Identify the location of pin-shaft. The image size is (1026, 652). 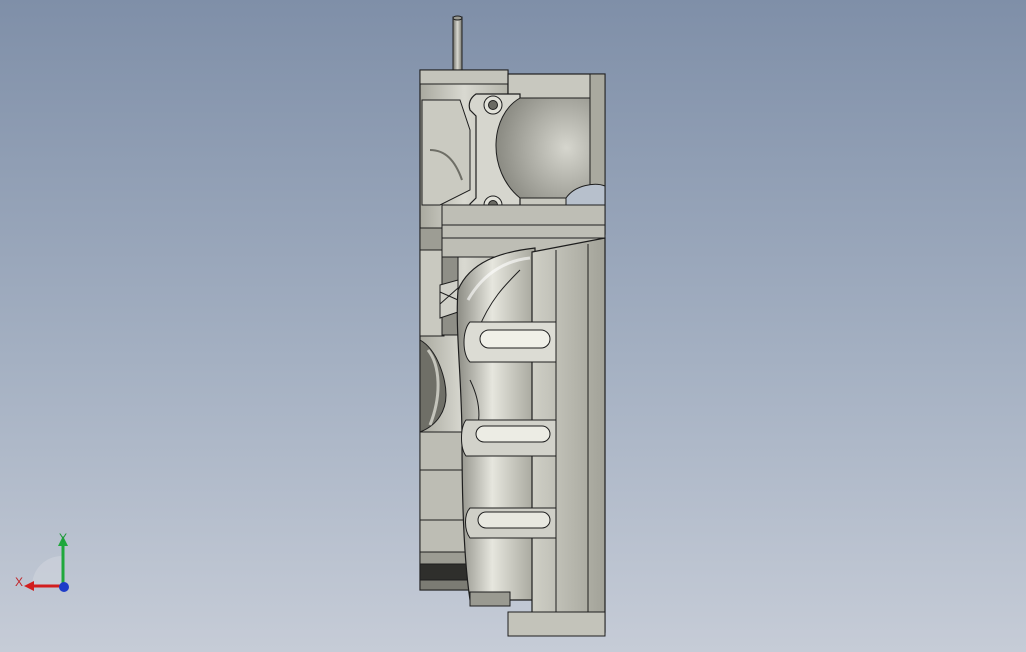
(457, 43).